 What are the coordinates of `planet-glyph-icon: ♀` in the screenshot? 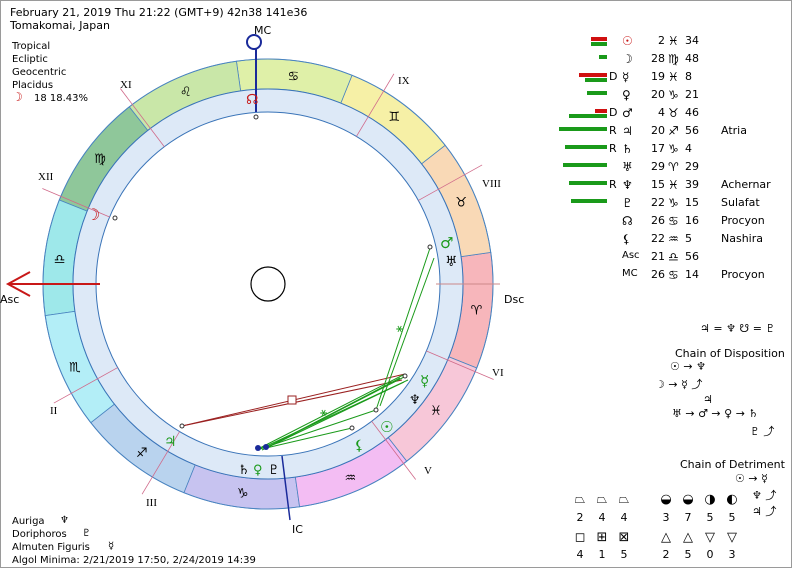 It's located at (626, 95).